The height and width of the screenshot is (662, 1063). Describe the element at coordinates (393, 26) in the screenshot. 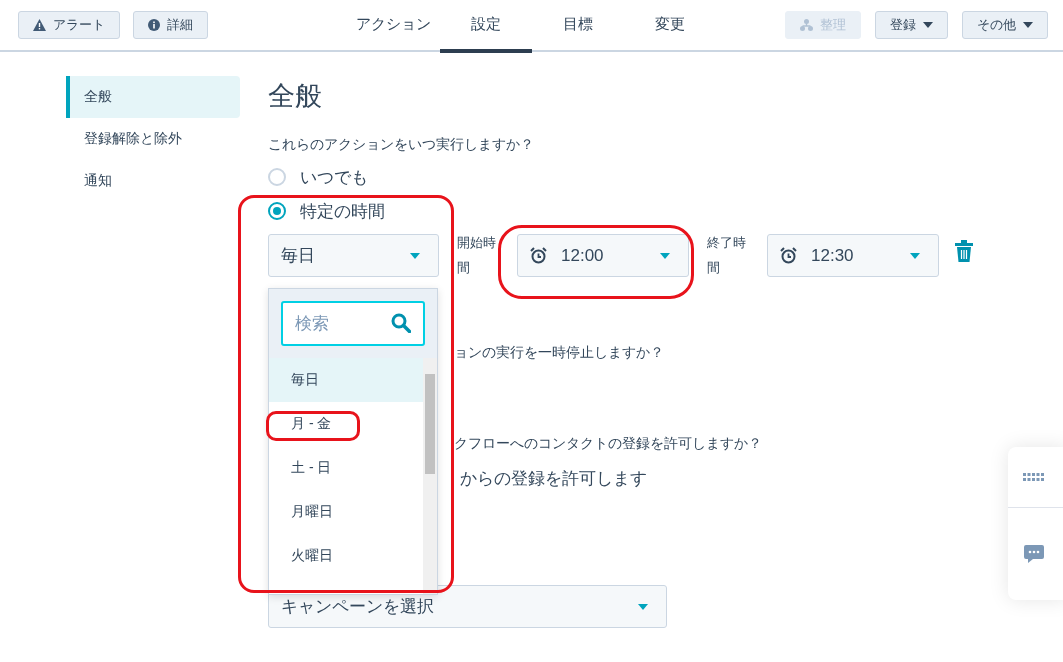

I see `tab: アクション` at that location.